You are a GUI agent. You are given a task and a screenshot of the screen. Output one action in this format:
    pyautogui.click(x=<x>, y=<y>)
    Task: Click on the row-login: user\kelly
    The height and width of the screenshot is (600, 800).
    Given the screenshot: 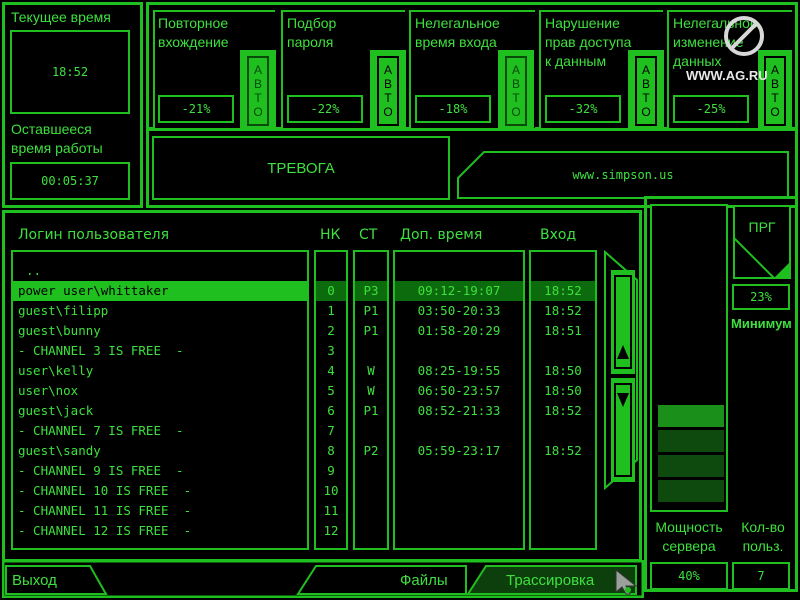 What is the action you would take?
    pyautogui.click(x=56, y=370)
    